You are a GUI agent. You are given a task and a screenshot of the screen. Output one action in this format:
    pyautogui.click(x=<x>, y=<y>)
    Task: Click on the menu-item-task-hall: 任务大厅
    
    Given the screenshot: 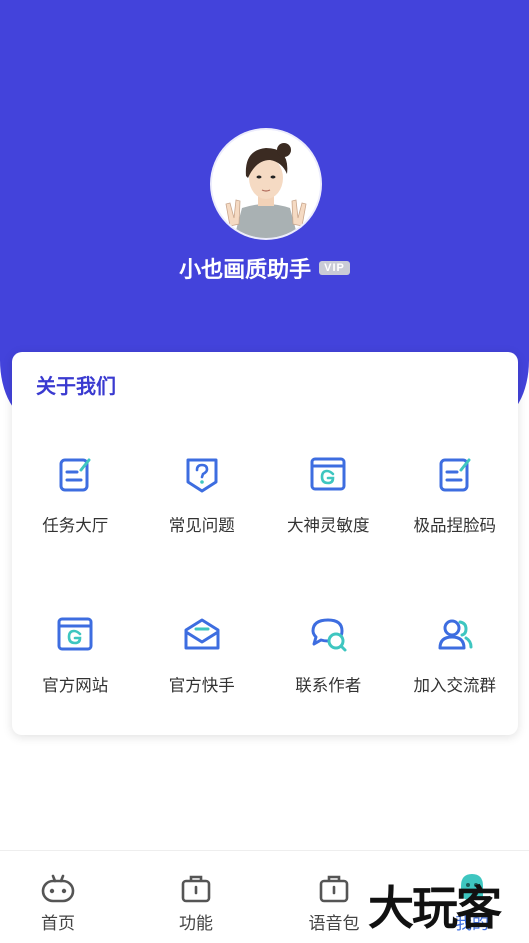 What is the action you would take?
    pyautogui.click(x=75, y=502)
    